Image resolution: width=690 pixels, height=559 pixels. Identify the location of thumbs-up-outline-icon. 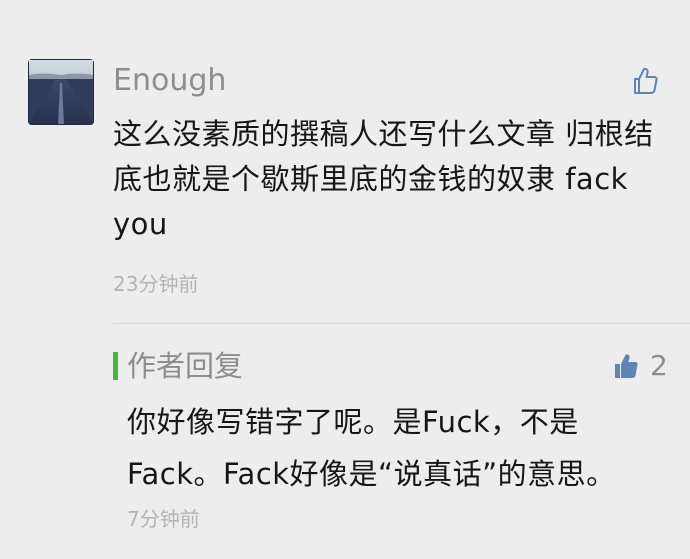
(646, 80).